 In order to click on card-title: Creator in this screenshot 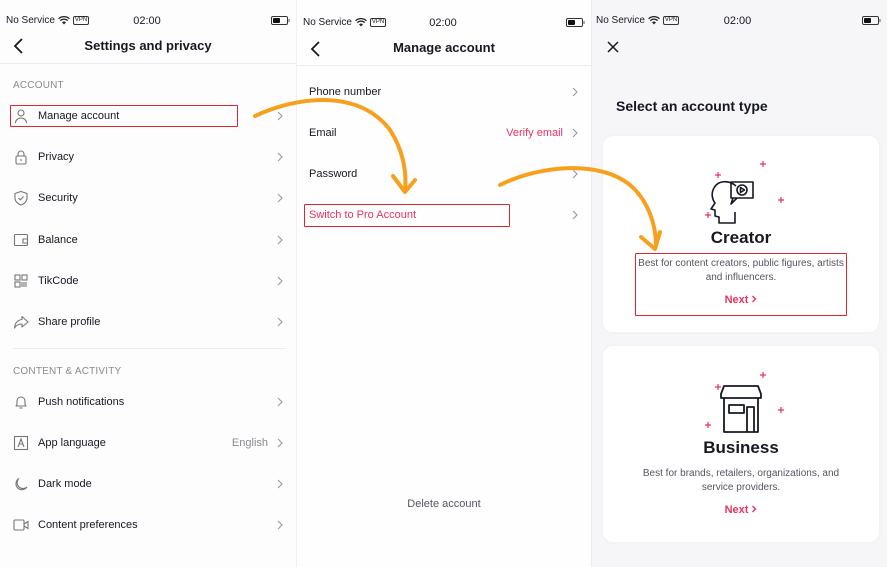, I will do `click(741, 237)`.